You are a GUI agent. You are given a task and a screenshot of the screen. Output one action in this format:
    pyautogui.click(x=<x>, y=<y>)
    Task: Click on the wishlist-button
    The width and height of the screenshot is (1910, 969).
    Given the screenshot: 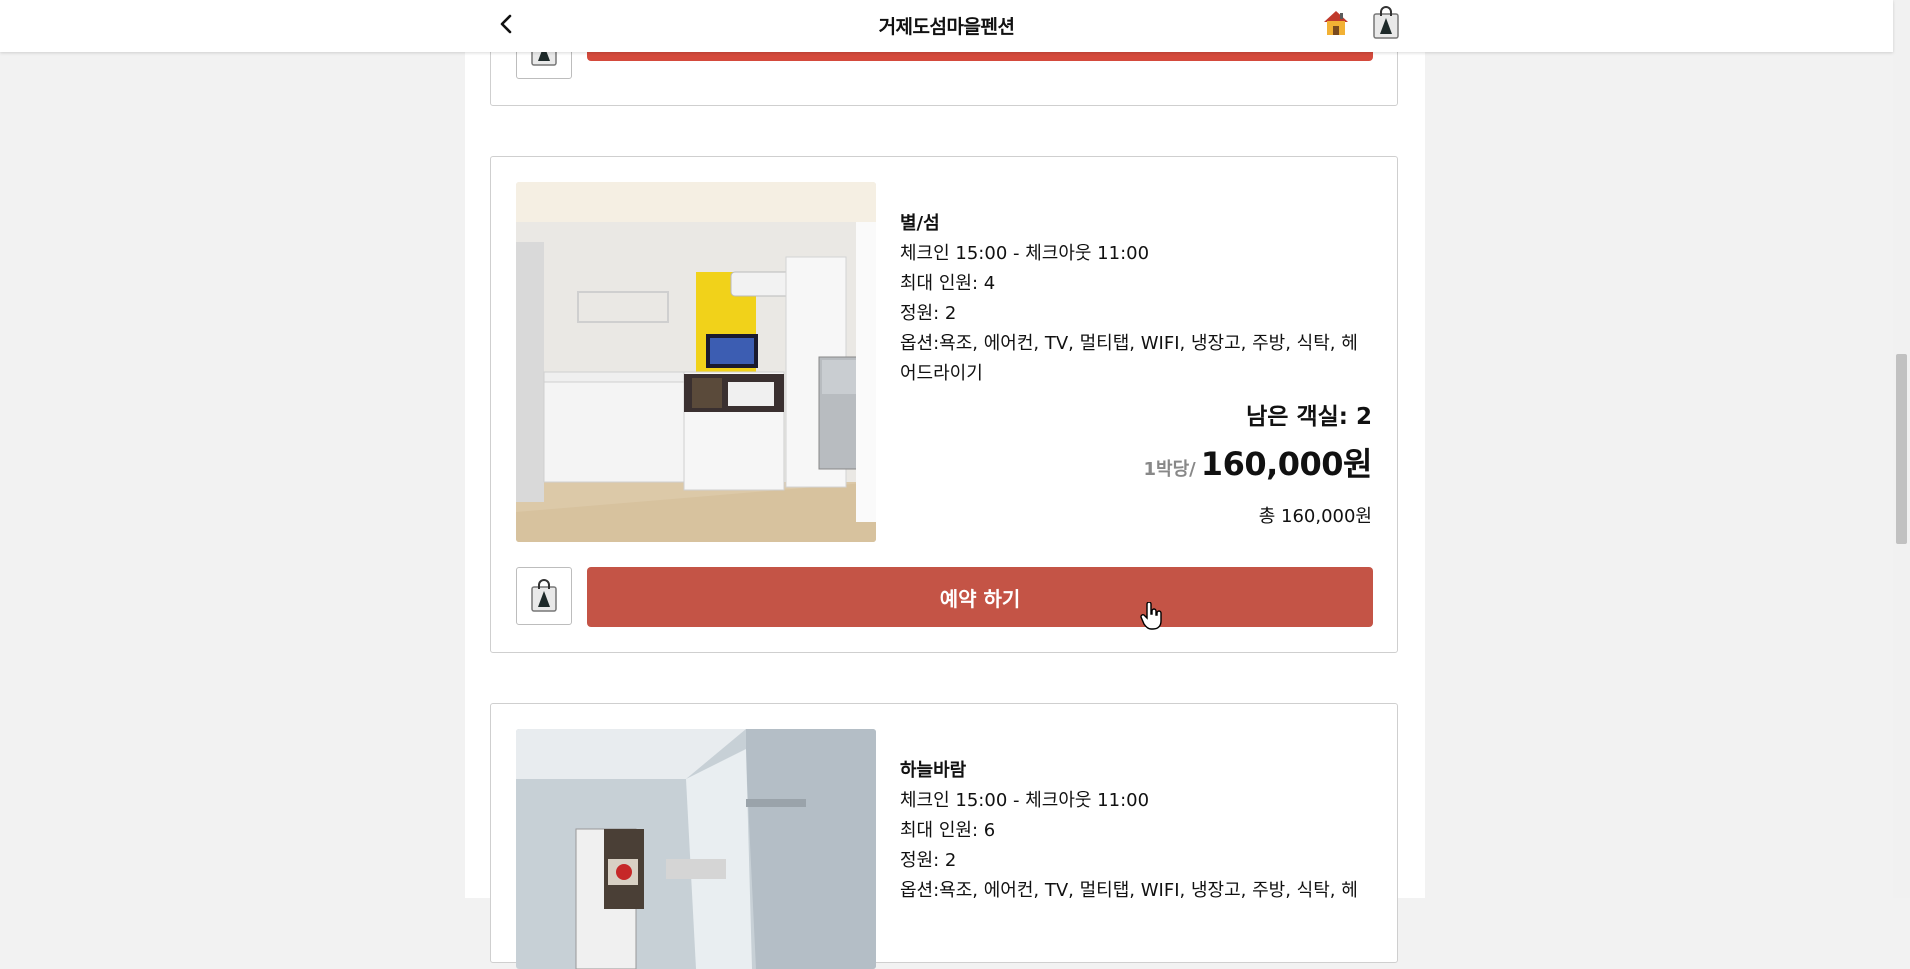 What is the action you would take?
    pyautogui.click(x=544, y=596)
    